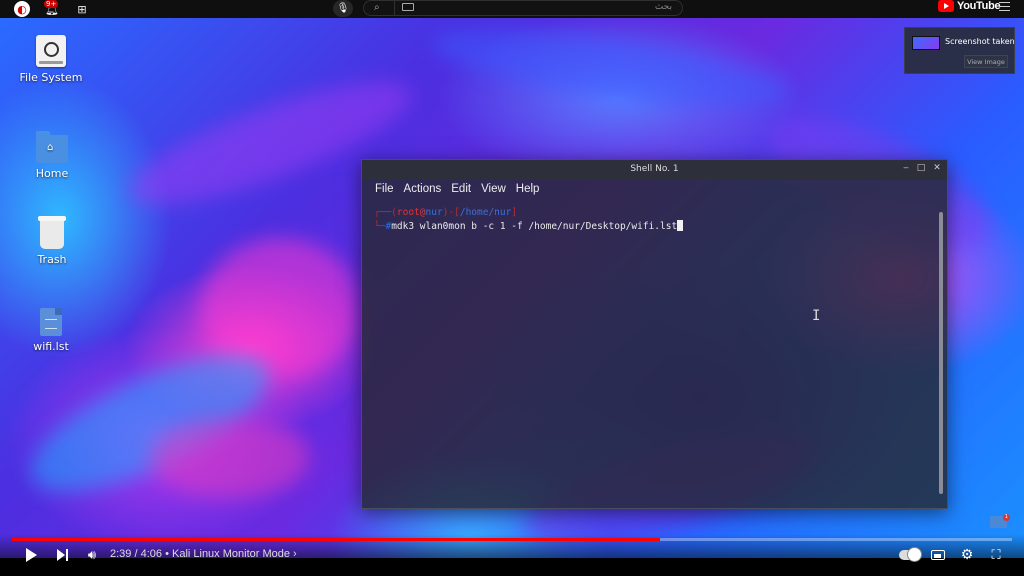 This screenshot has width=1024, height=576. What do you see at coordinates (946, 6) in the screenshot?
I see `youtube-play-logo-icon` at bounding box center [946, 6].